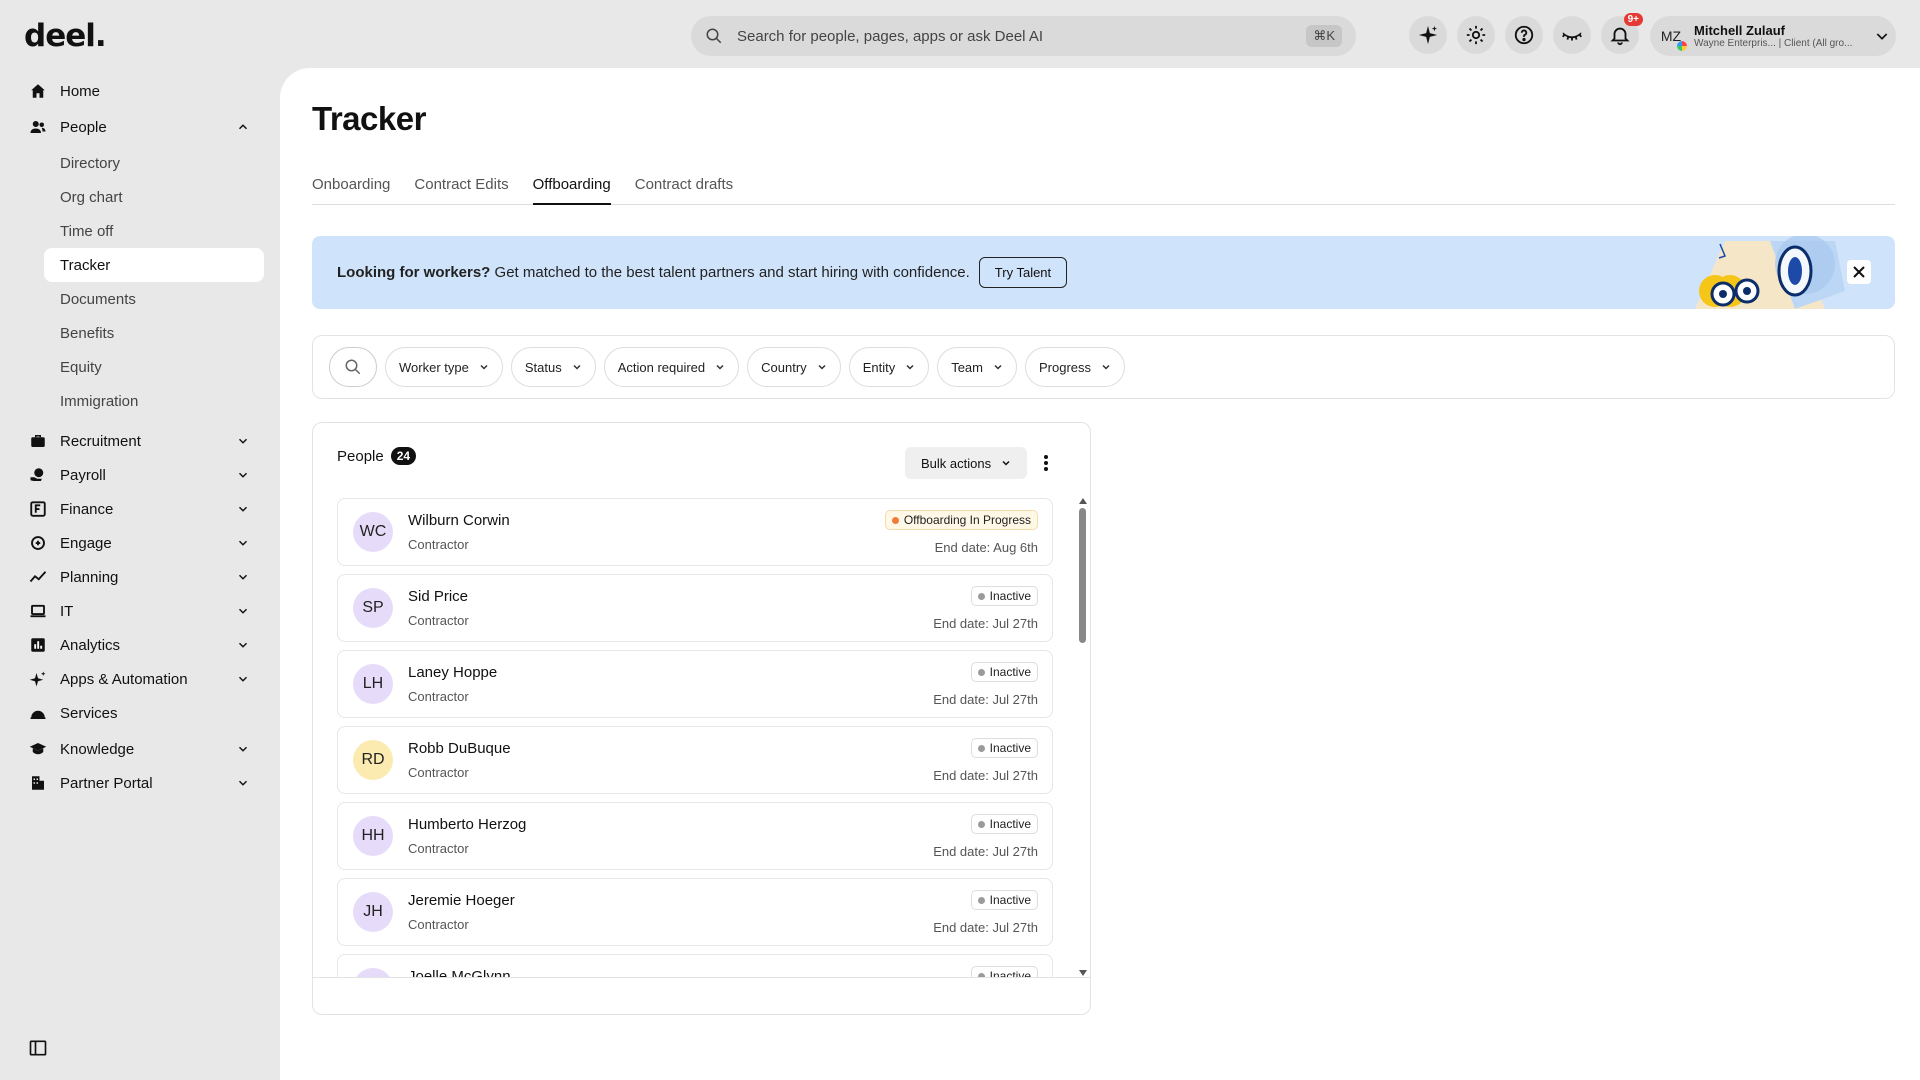 This screenshot has height=1080, width=1920. I want to click on sidebar-subitem-documents: Documents, so click(154, 299).